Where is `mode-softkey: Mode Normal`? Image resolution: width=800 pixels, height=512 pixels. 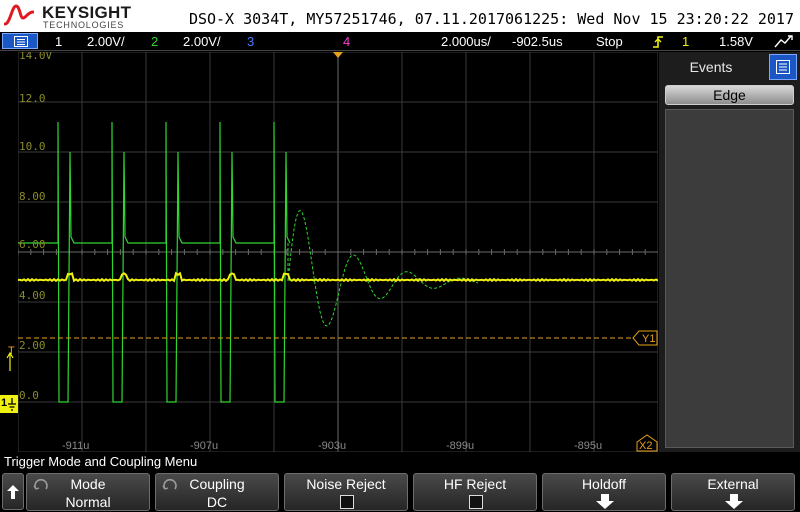
mode-softkey: Mode Normal is located at coordinates (88, 492).